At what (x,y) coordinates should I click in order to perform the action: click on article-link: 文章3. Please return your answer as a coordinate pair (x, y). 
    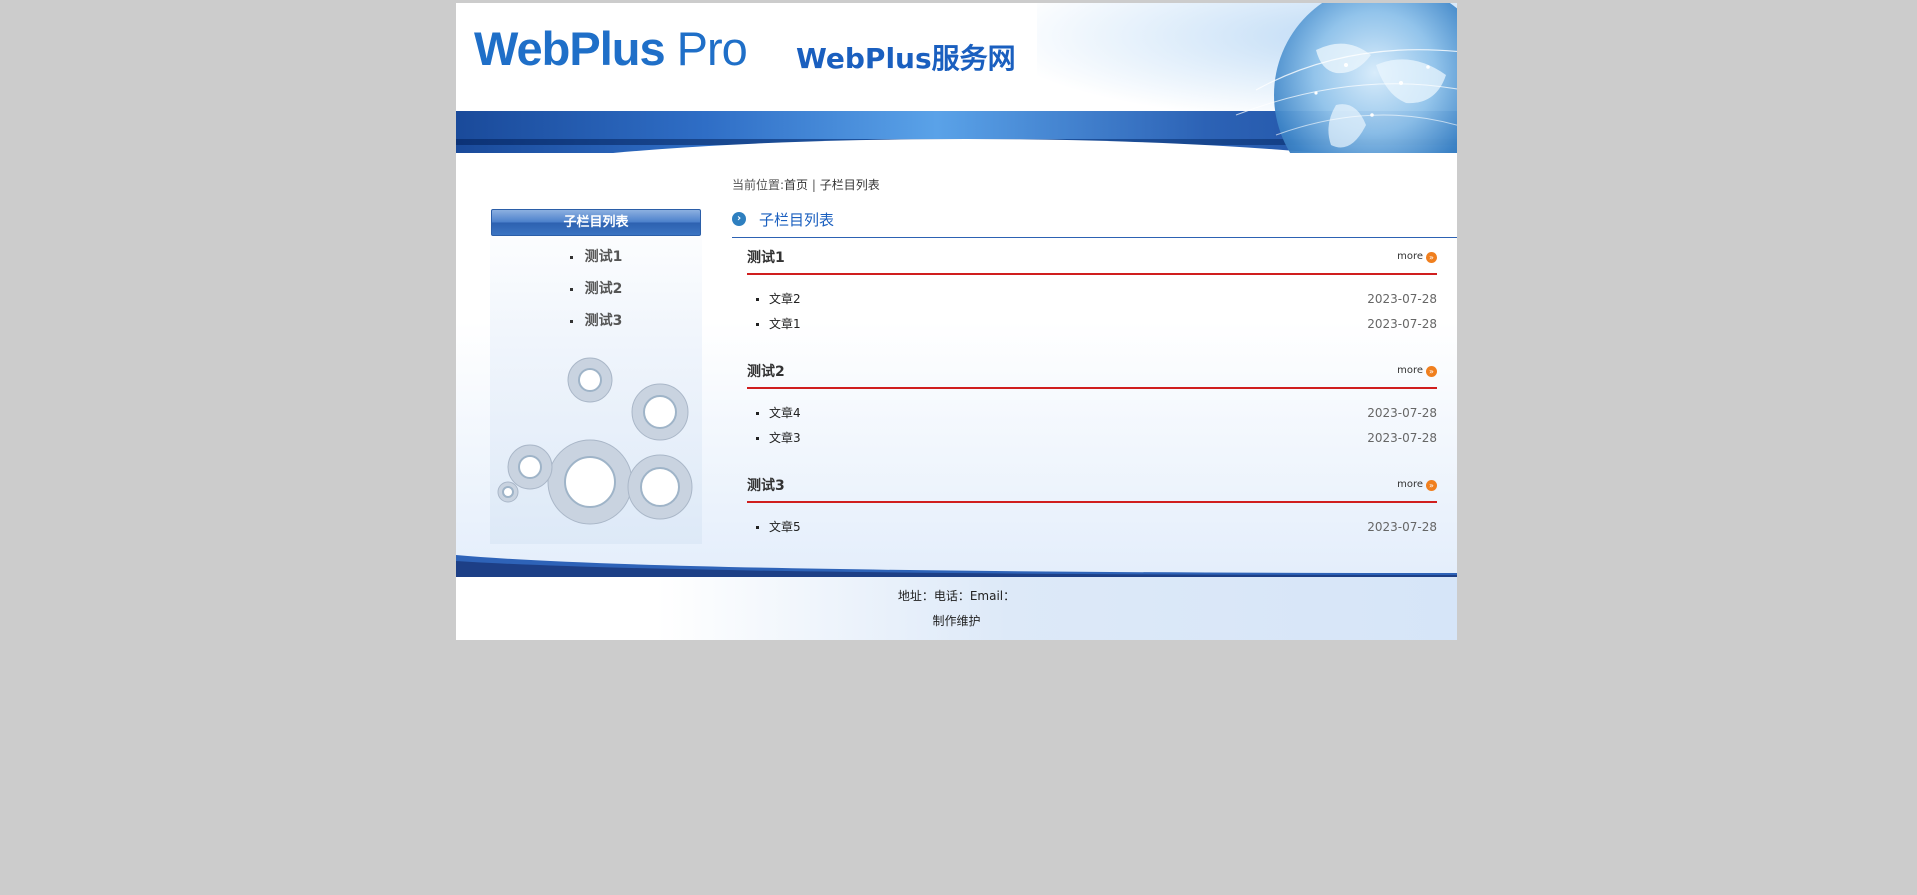
    Looking at the image, I should click on (785, 438).